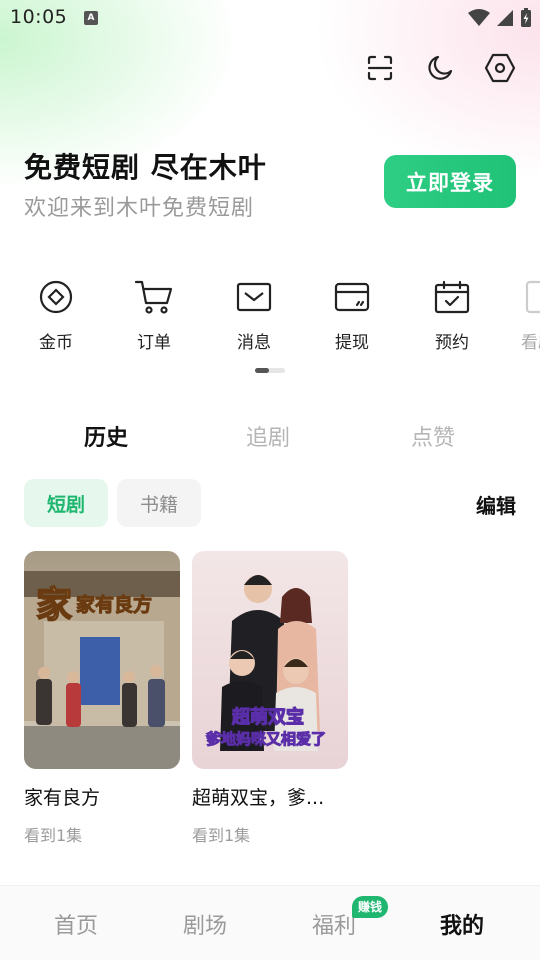  I want to click on nav-welfare: 福利, so click(334, 924).